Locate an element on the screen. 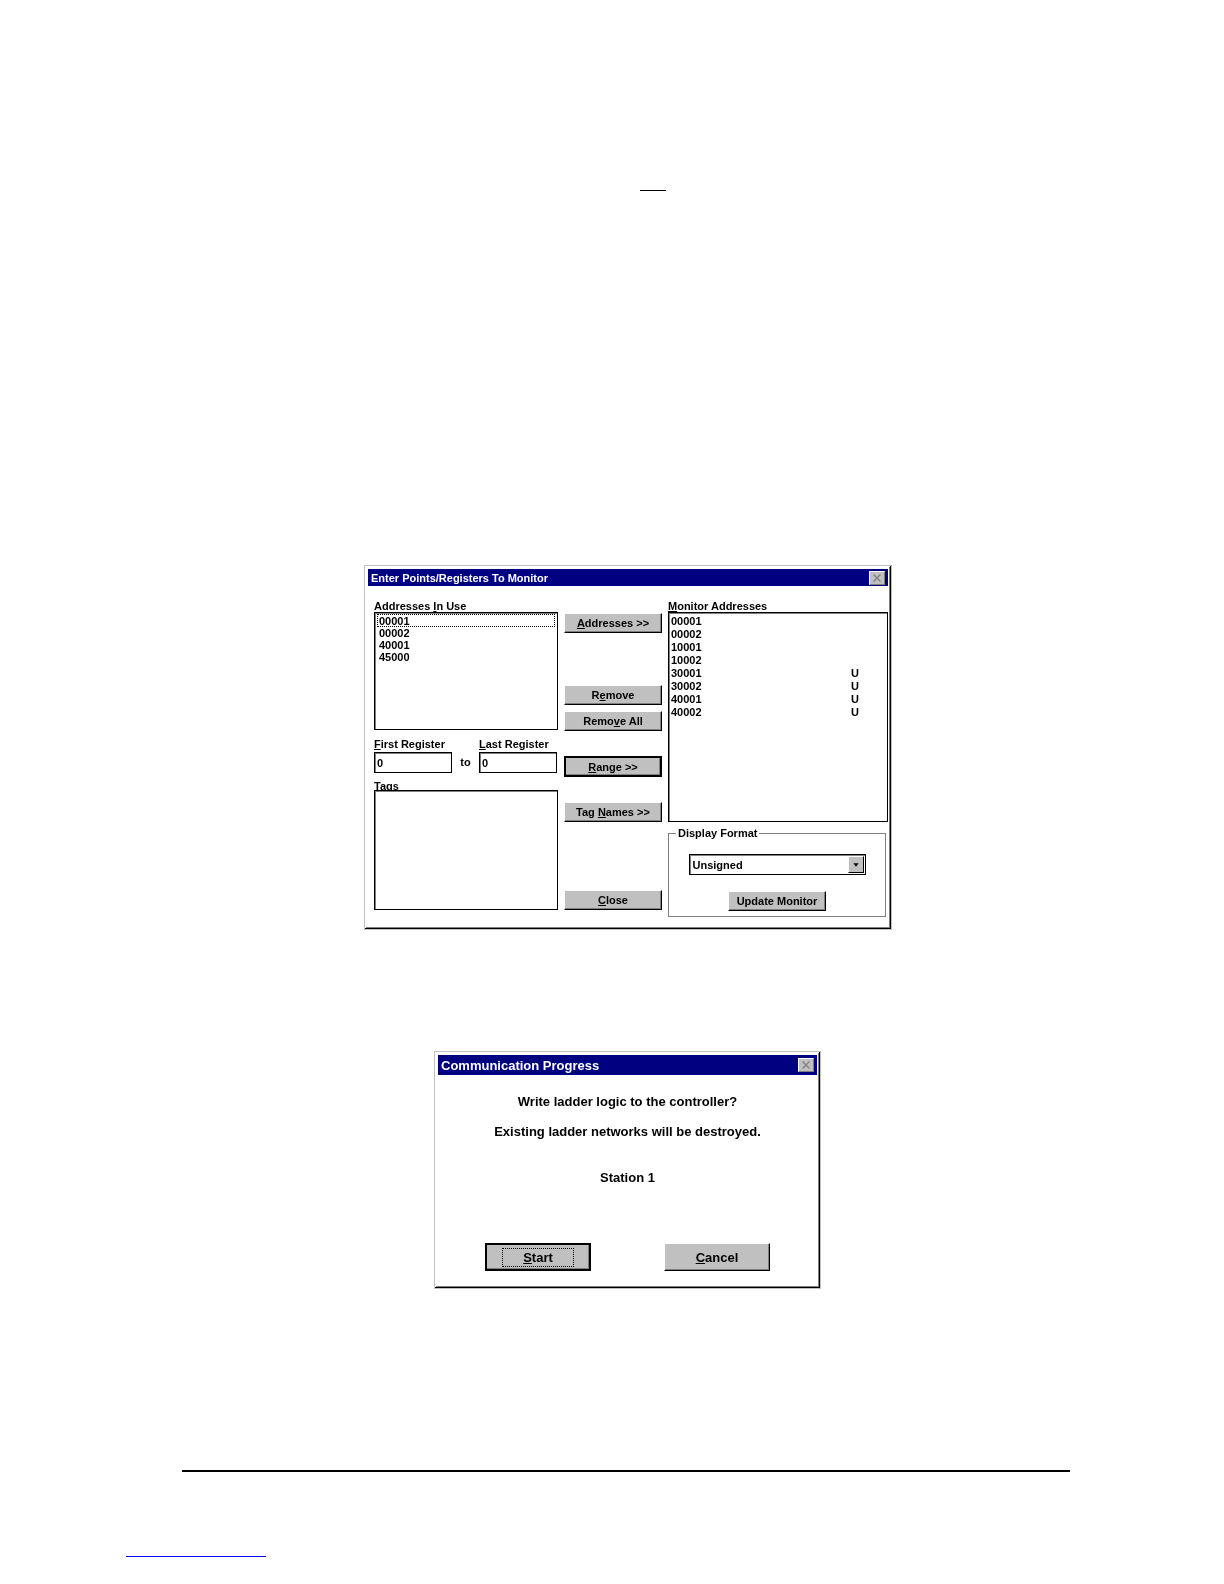 Image resolution: width=1224 pixels, height=1584 pixels. address-text: 40002 is located at coordinates (687, 712).